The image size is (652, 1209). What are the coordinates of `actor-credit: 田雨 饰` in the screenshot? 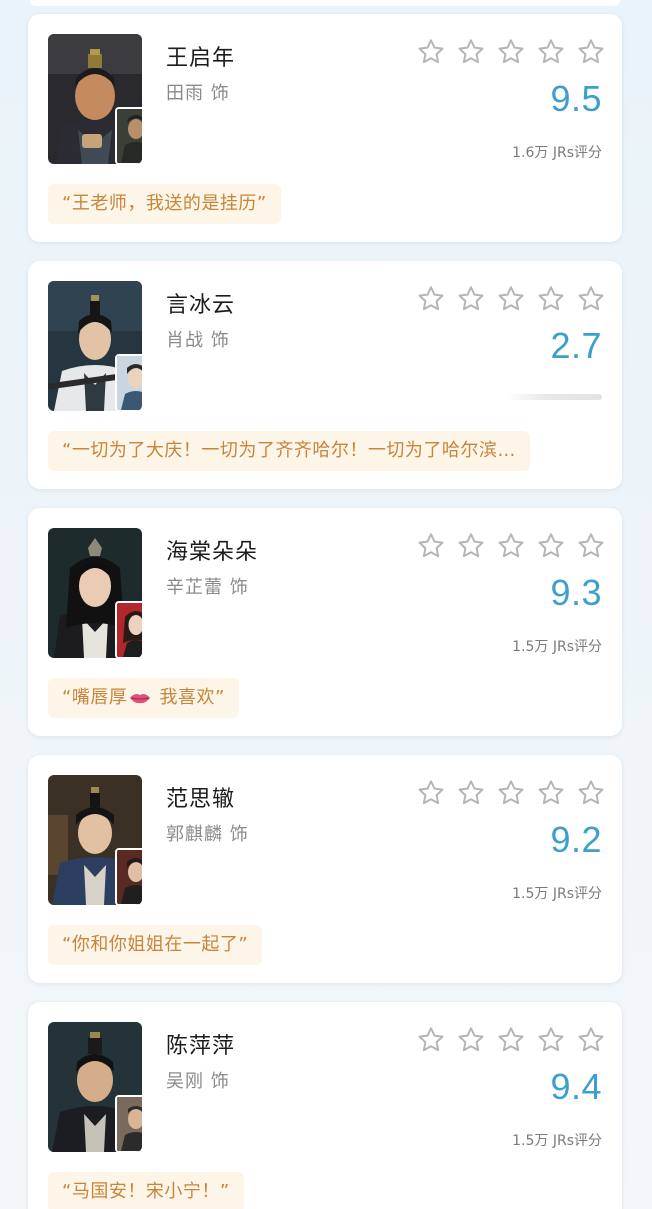 It's located at (198, 93).